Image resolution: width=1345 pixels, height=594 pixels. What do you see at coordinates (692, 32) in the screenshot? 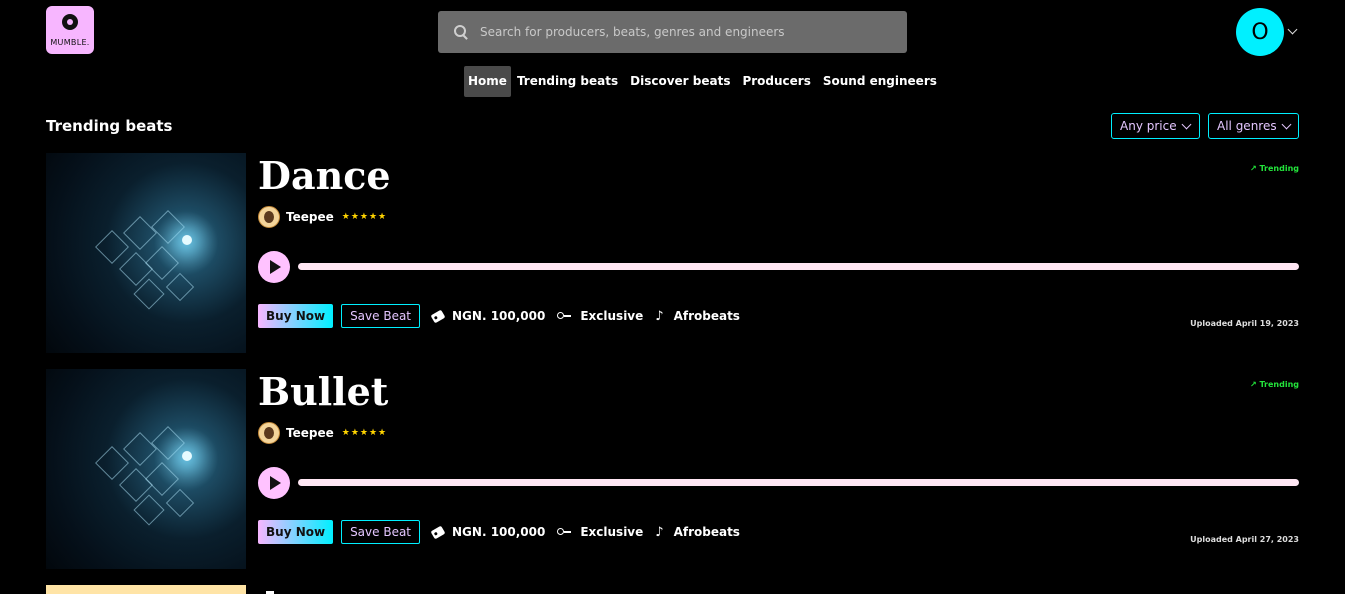
I see `search-input` at bounding box center [692, 32].